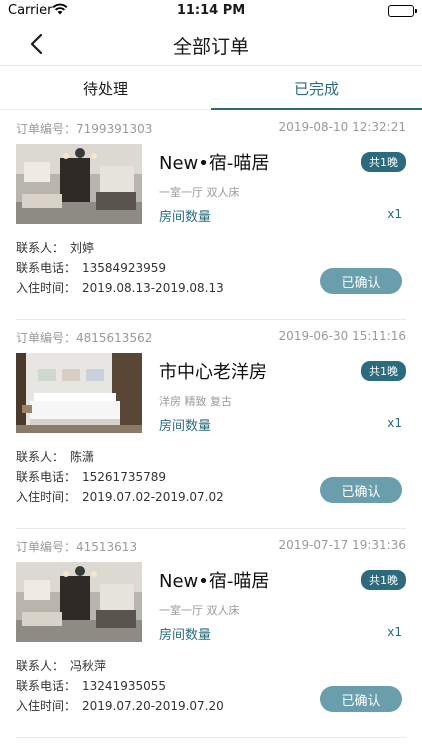  What do you see at coordinates (316, 109) in the screenshot?
I see `active-tab-indicator` at bounding box center [316, 109].